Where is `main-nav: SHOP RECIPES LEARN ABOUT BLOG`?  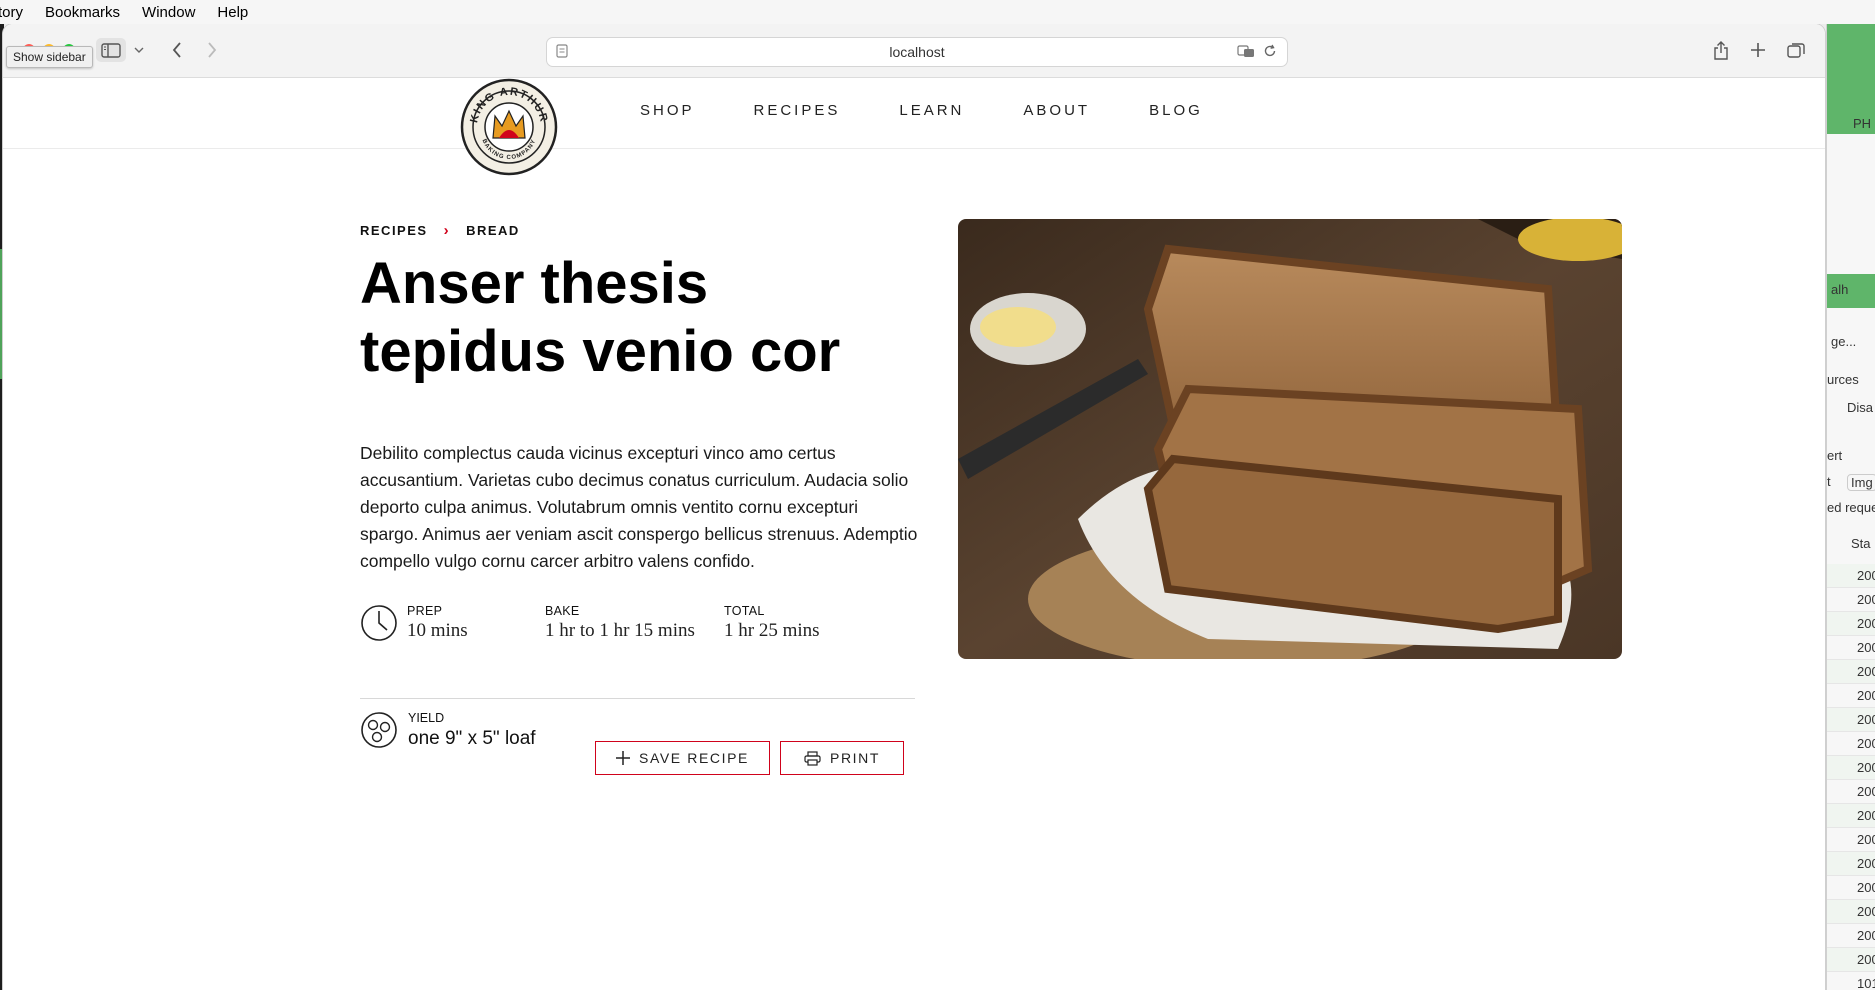 main-nav: SHOP RECIPES LEARN ABOUT BLOG is located at coordinates (951, 110).